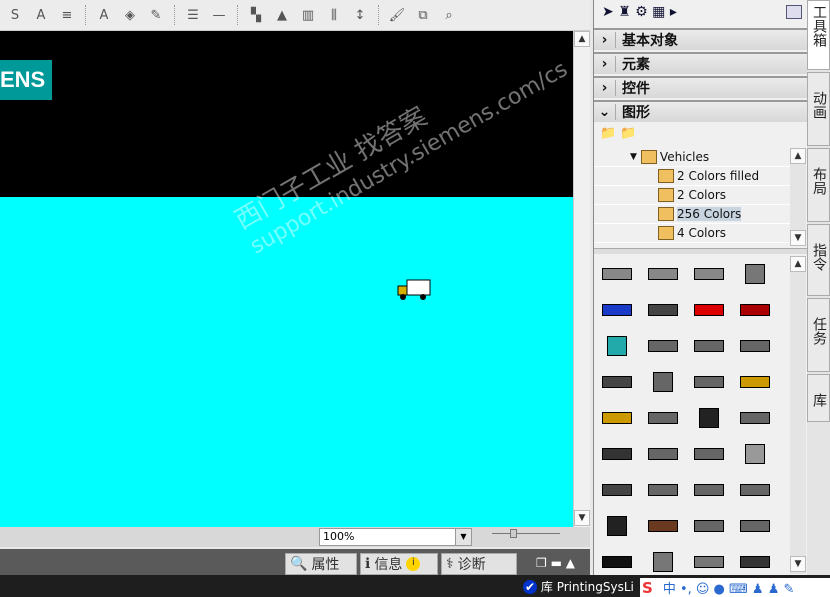 The width and height of the screenshot is (830, 597). I want to click on side-tab-3: 指令, so click(818, 260).